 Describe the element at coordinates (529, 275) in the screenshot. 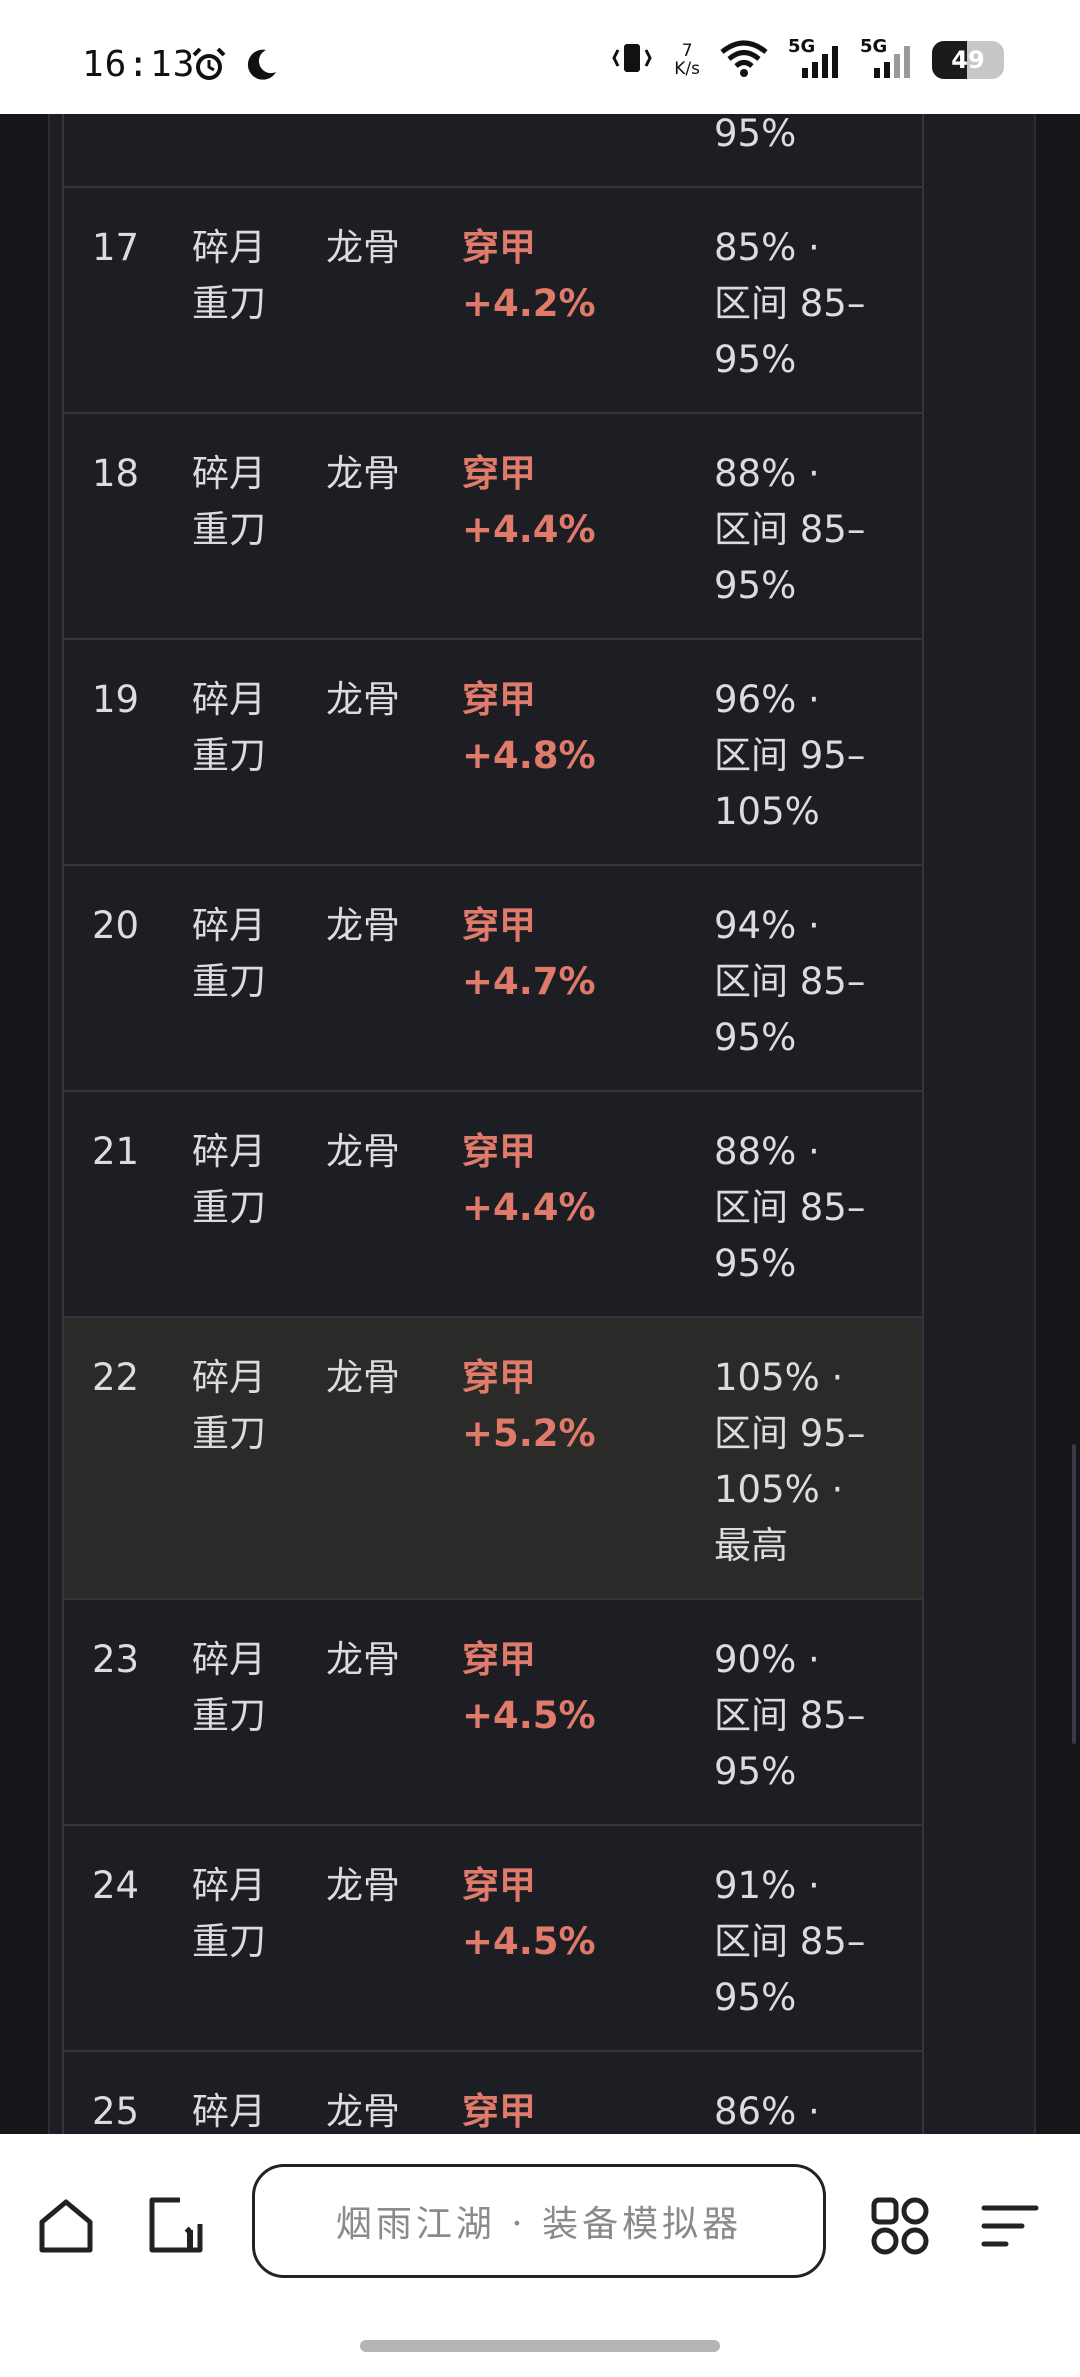

I see `stat-bonus: 穿甲 +4.2%` at that location.